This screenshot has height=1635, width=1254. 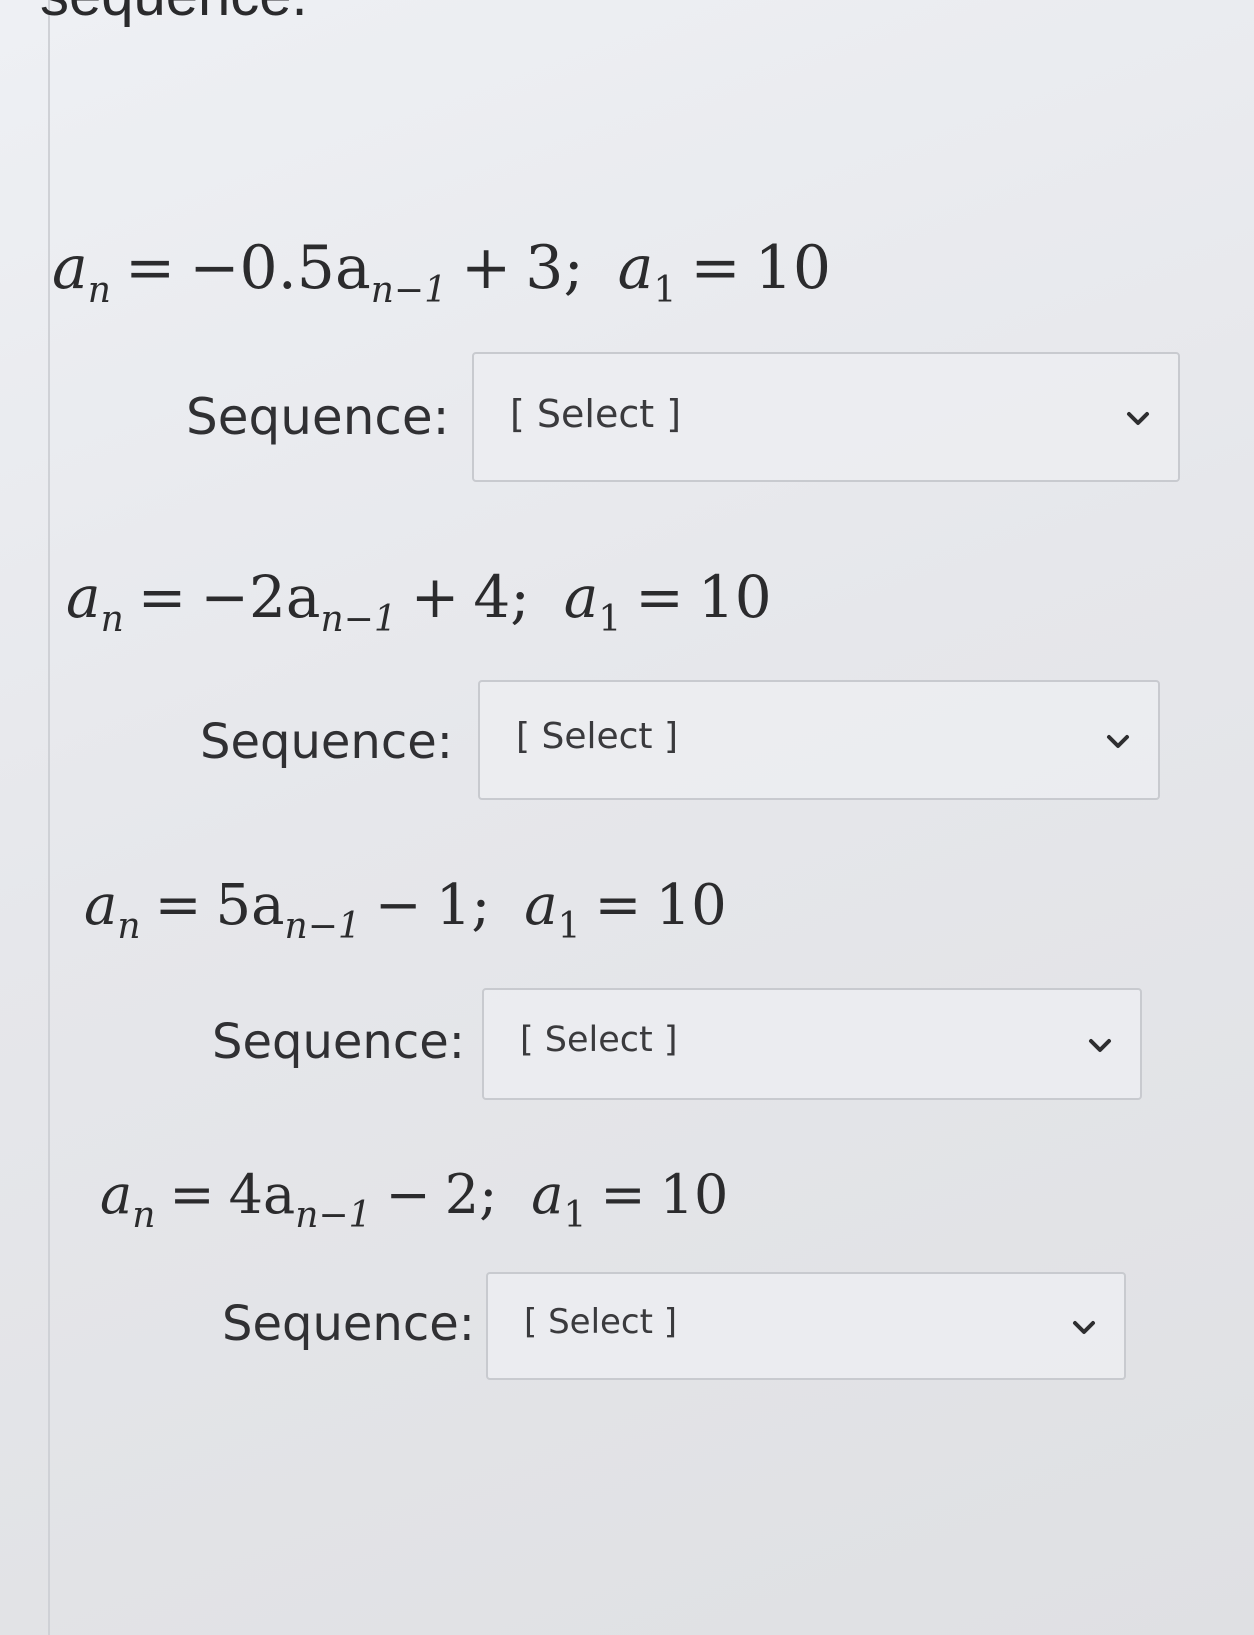 I want to click on eq-constant: 3, so click(x=544, y=268).